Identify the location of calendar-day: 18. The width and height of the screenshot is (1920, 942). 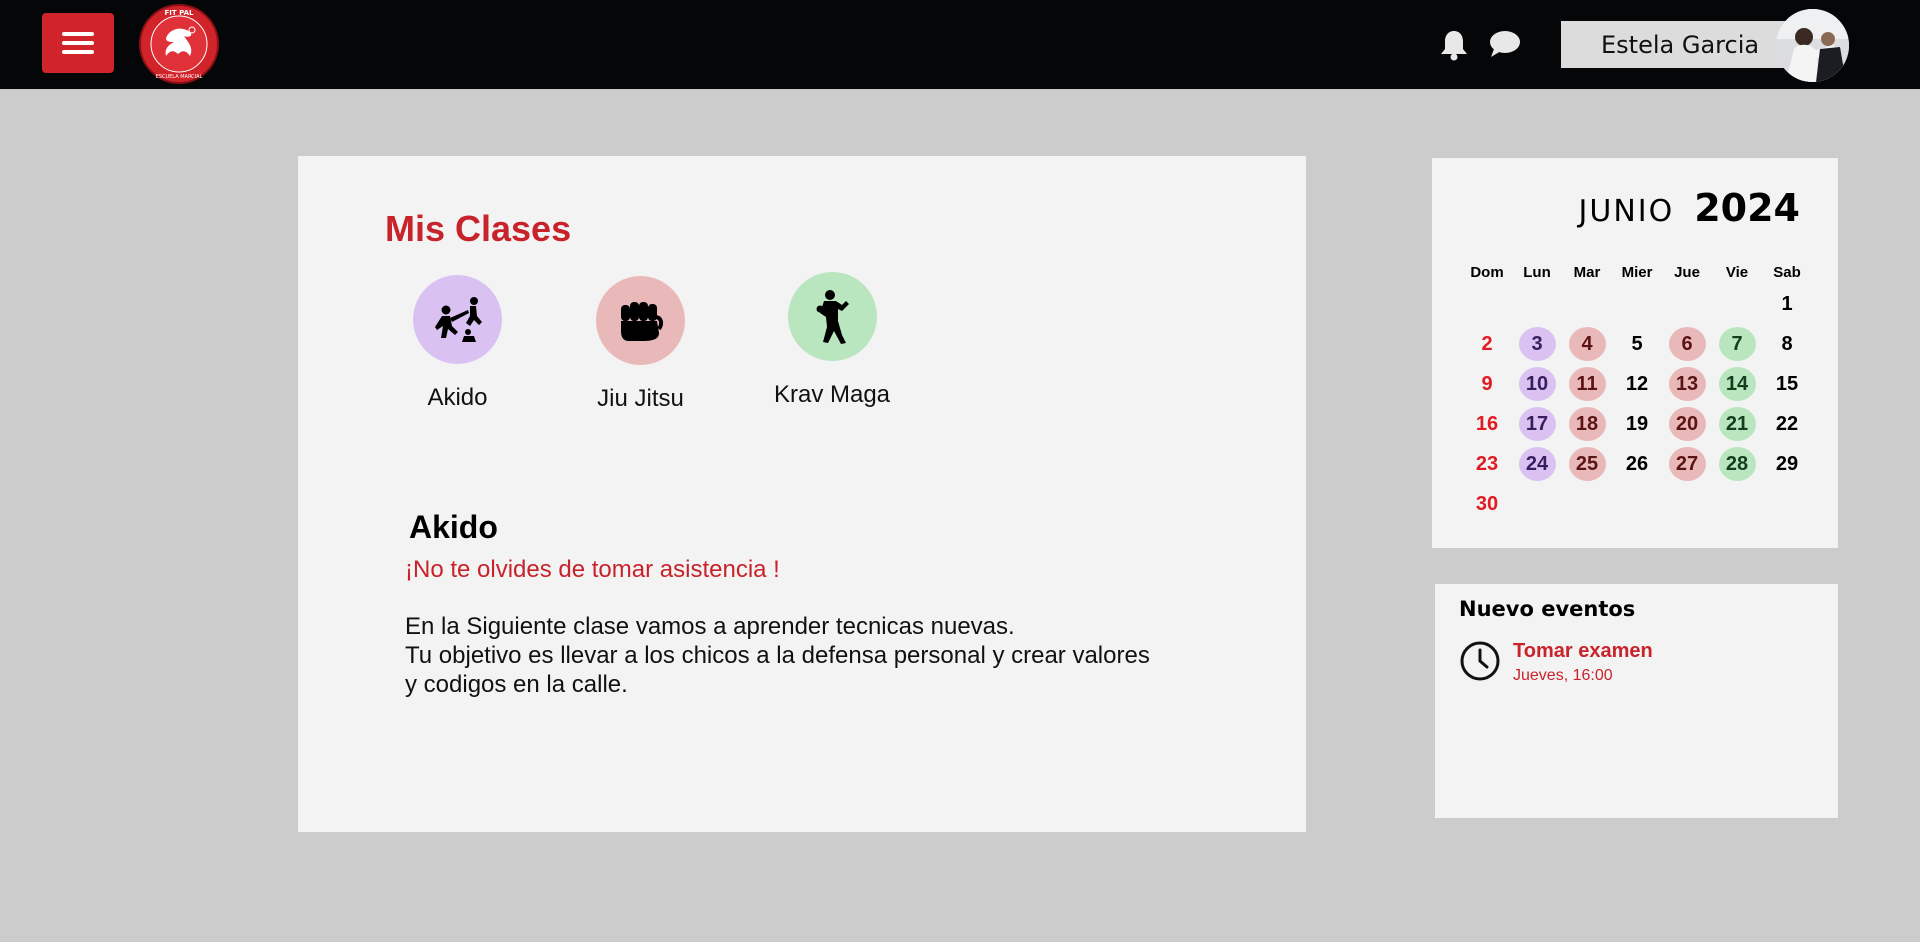
(1587, 424).